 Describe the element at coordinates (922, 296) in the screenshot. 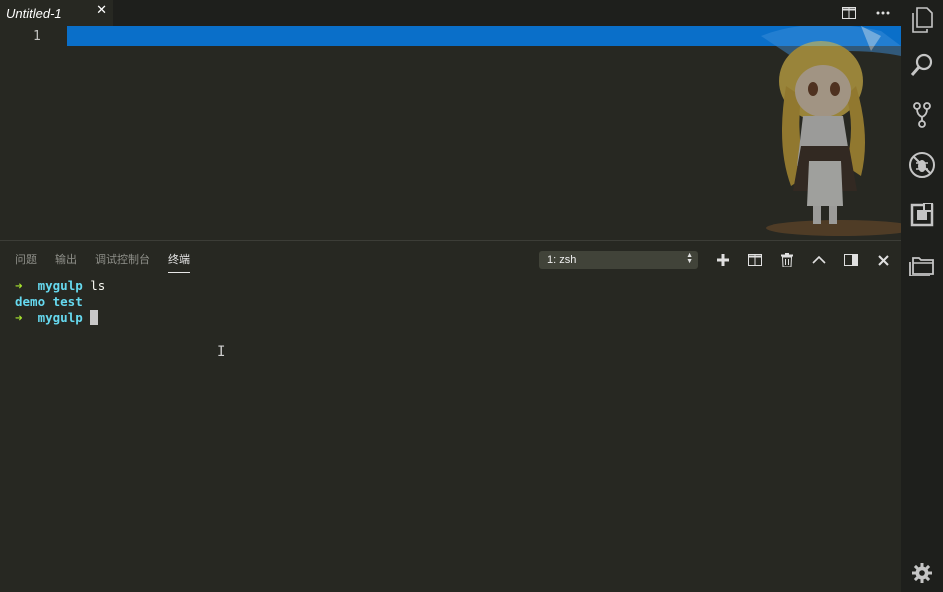

I see `activity-bar` at that location.